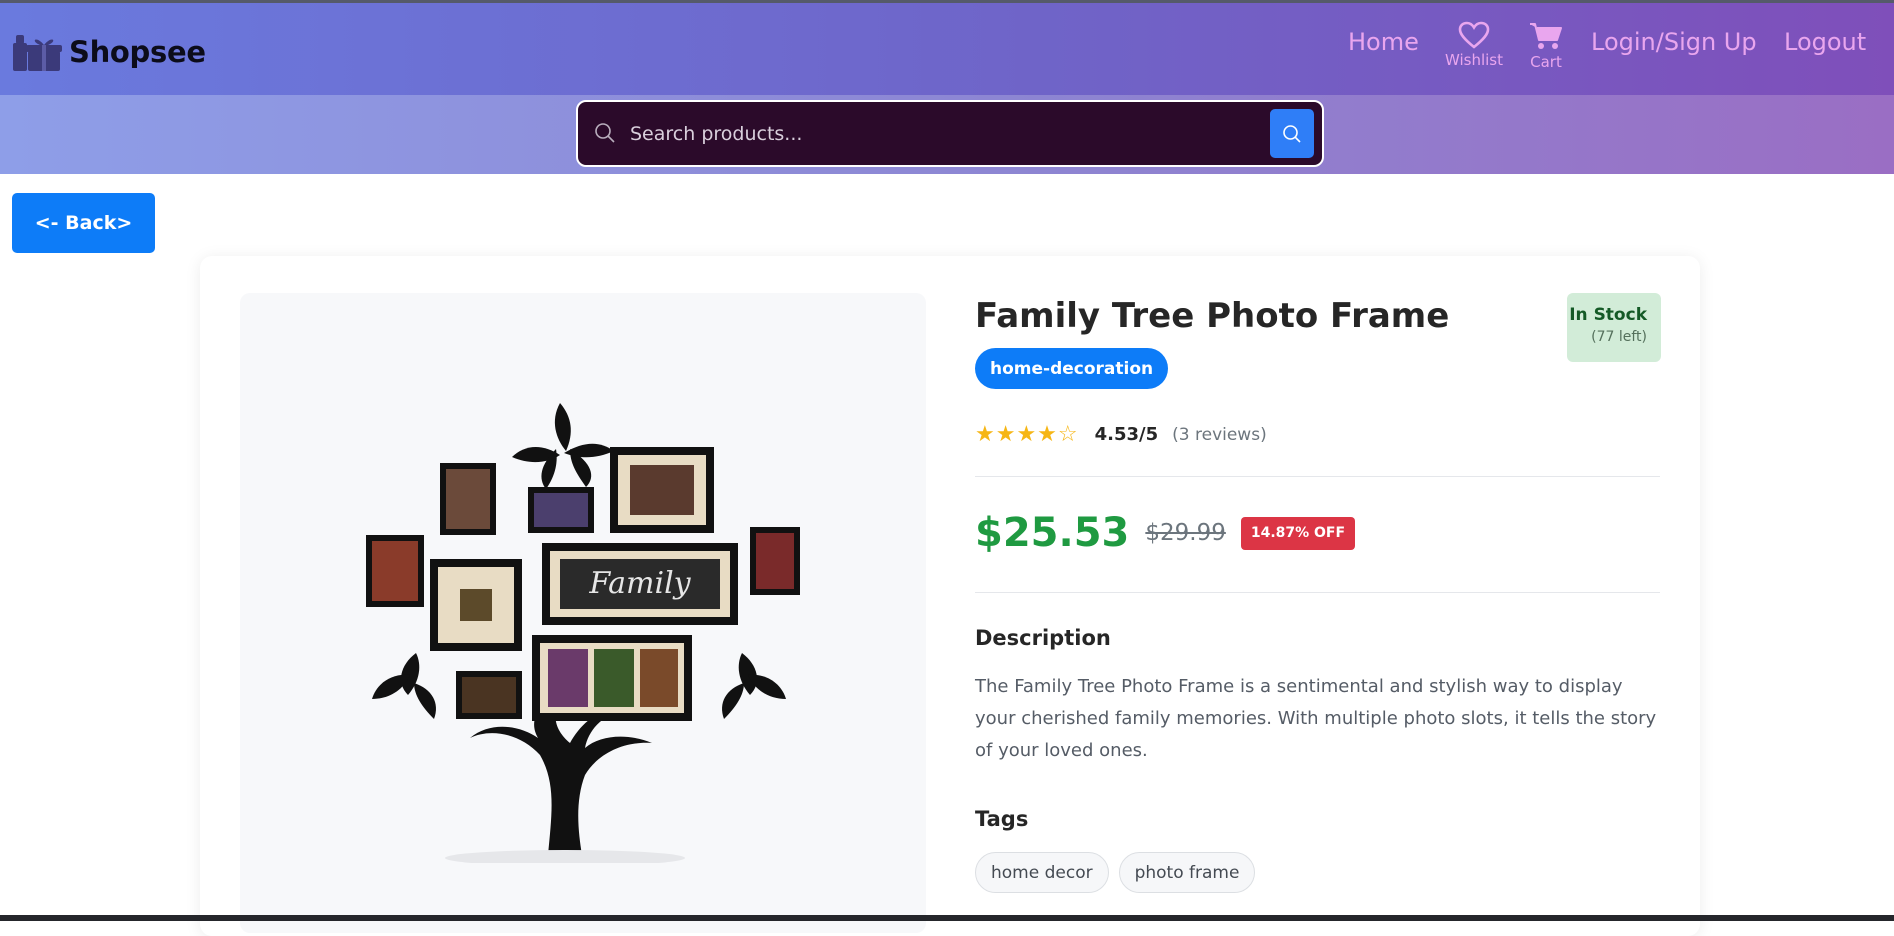 The image size is (1894, 936). I want to click on nav-wishlist: Wishlist, so click(1474, 45).